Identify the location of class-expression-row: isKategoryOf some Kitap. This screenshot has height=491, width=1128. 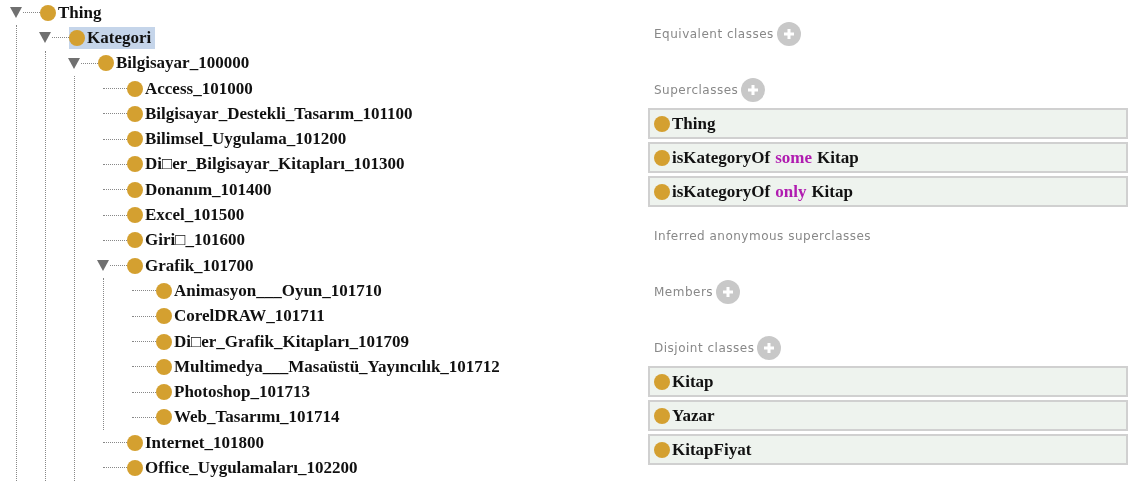
(888, 157).